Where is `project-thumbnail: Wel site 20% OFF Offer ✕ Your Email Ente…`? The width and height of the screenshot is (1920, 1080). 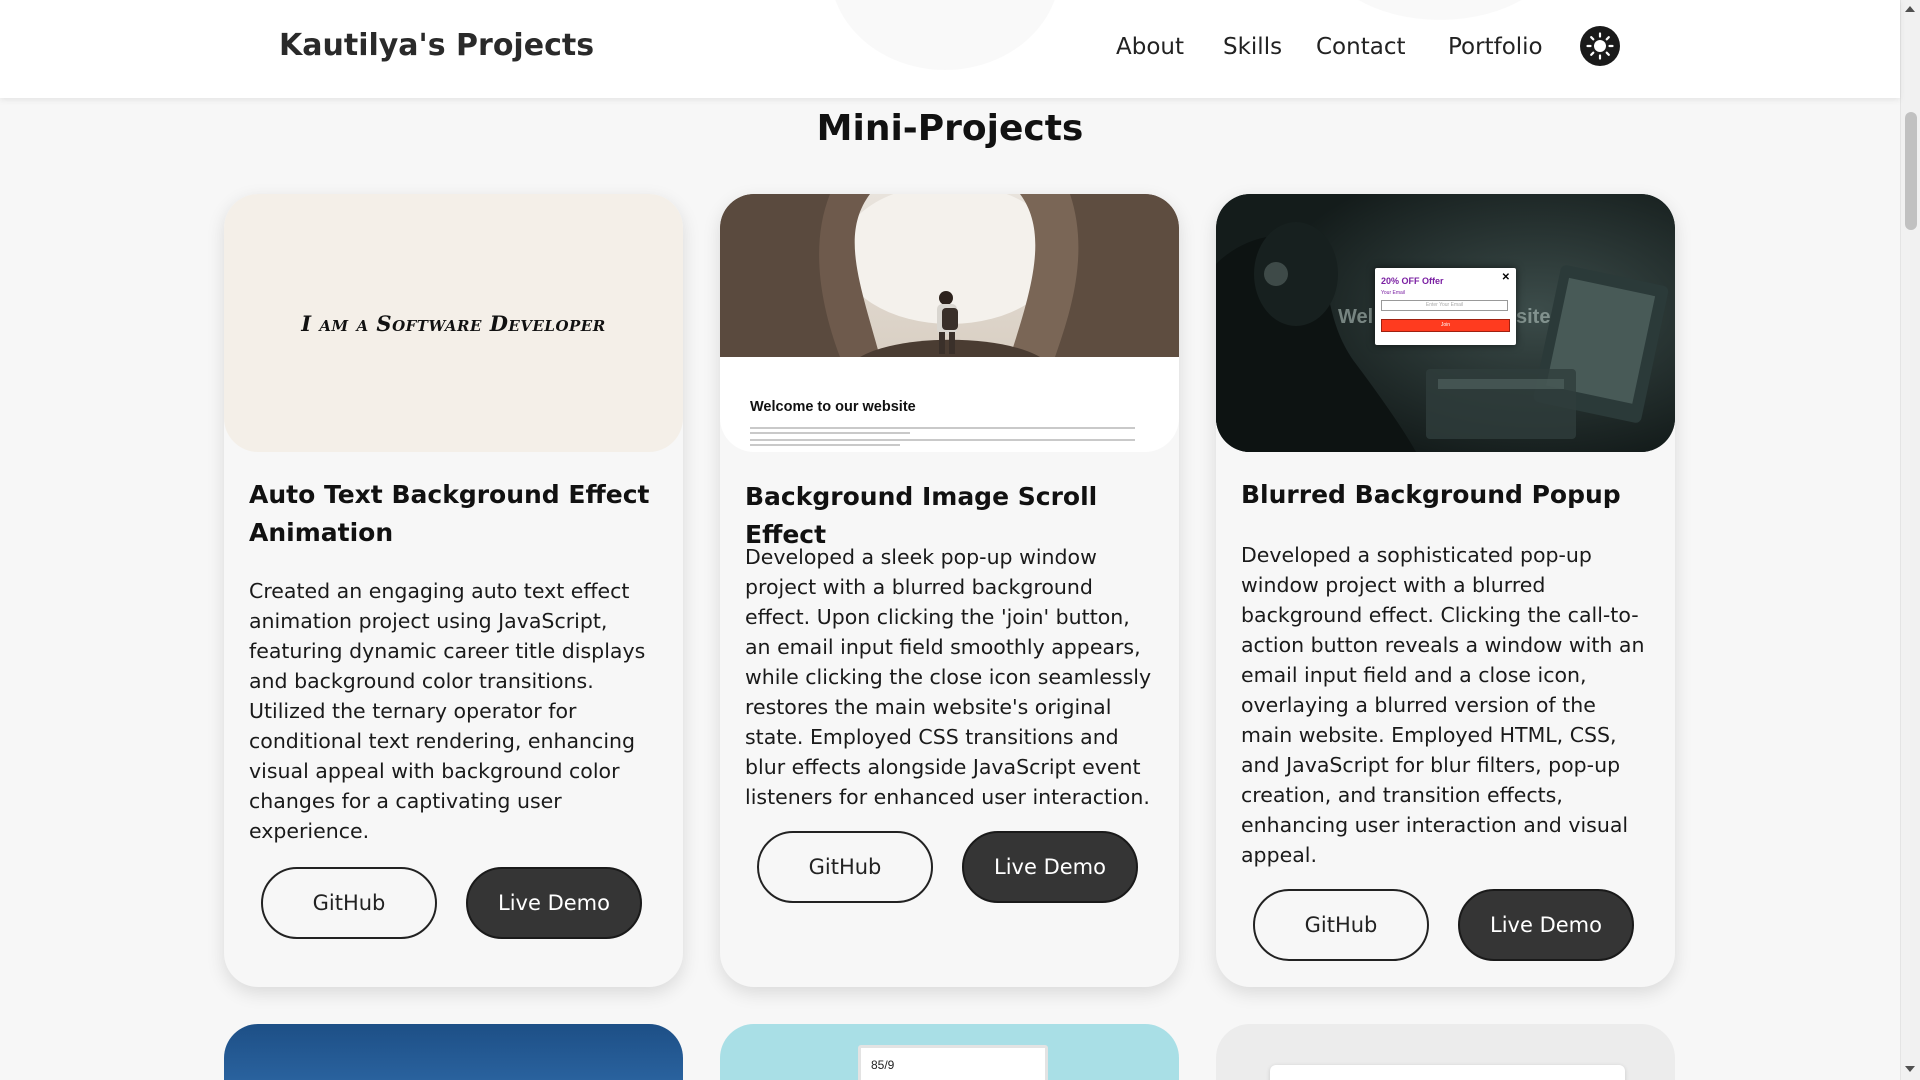
project-thumbnail: Wel site 20% OFF Offer ✕ Your Email Ente… is located at coordinates (1445, 323).